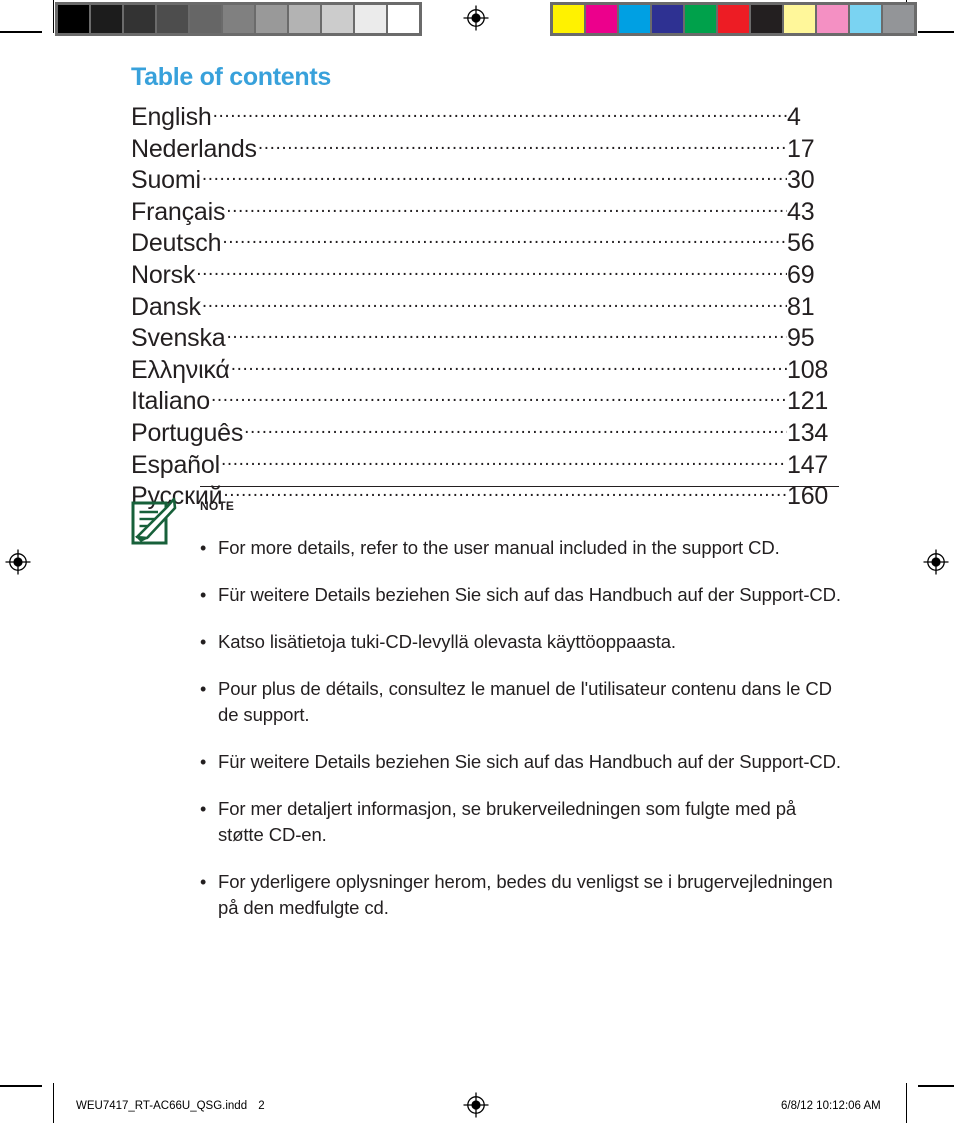  What do you see at coordinates (171, 401) in the screenshot?
I see `toc-entry-language: Italiano` at bounding box center [171, 401].